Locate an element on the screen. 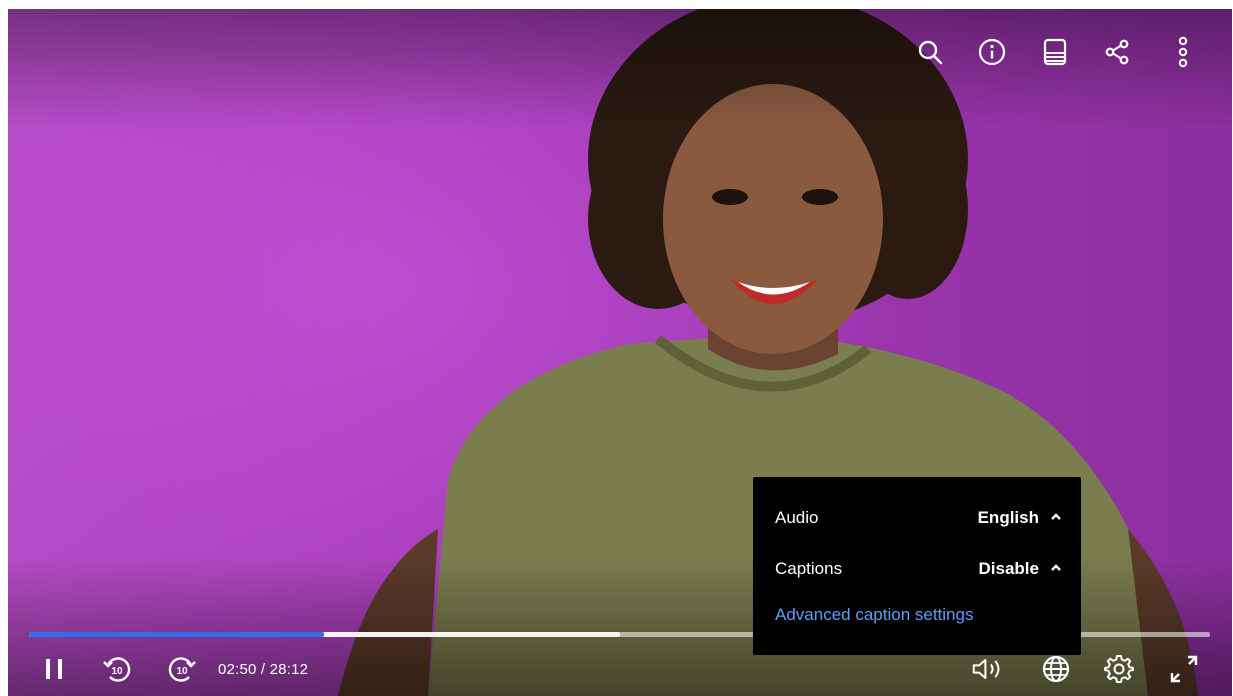 Image resolution: width=1233 pixels, height=696 pixels. forward-10-icon: 10 is located at coordinates (182, 669).